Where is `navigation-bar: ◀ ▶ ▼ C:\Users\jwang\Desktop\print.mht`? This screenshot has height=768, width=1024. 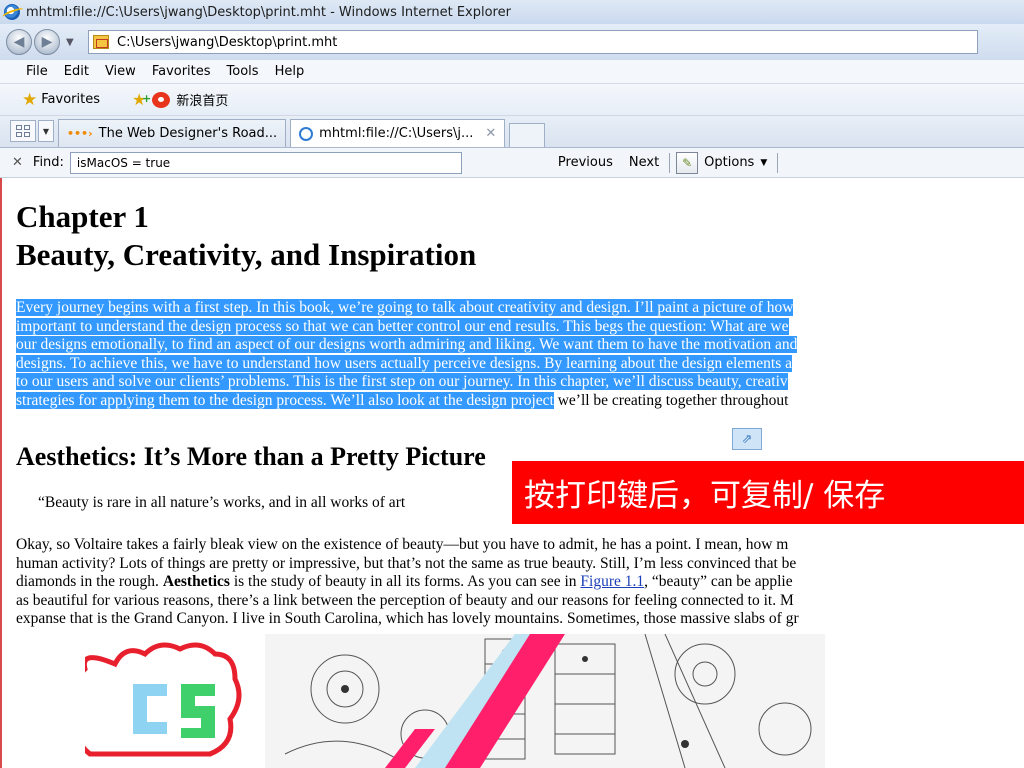 navigation-bar: ◀ ▶ ▼ C:\Users\jwang\Desktop\print.mht is located at coordinates (512, 42).